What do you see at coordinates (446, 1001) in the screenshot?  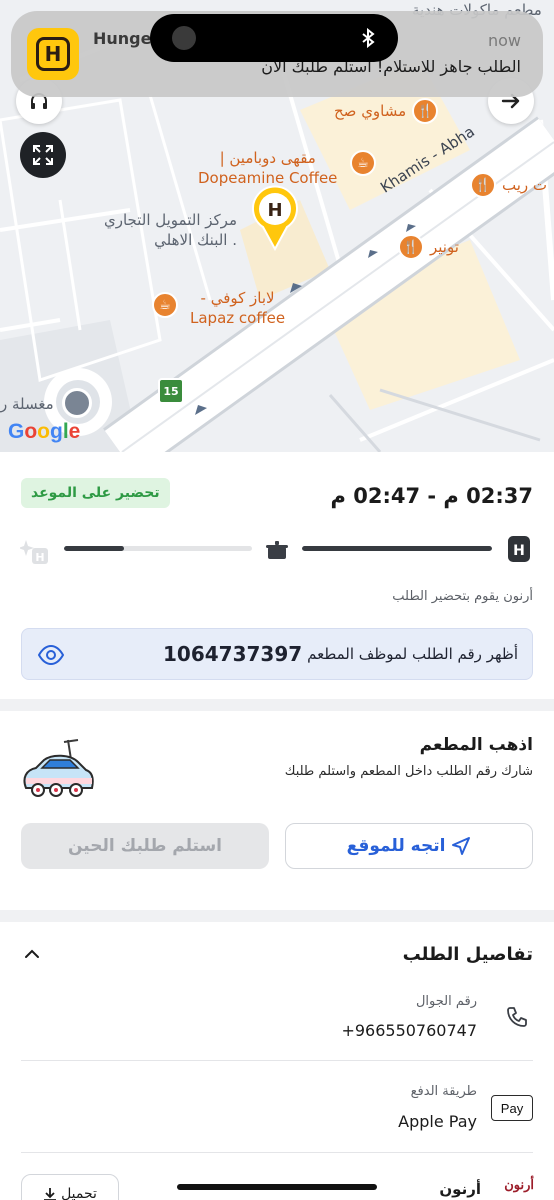 I see `phone-label: رقم الجوال` at bounding box center [446, 1001].